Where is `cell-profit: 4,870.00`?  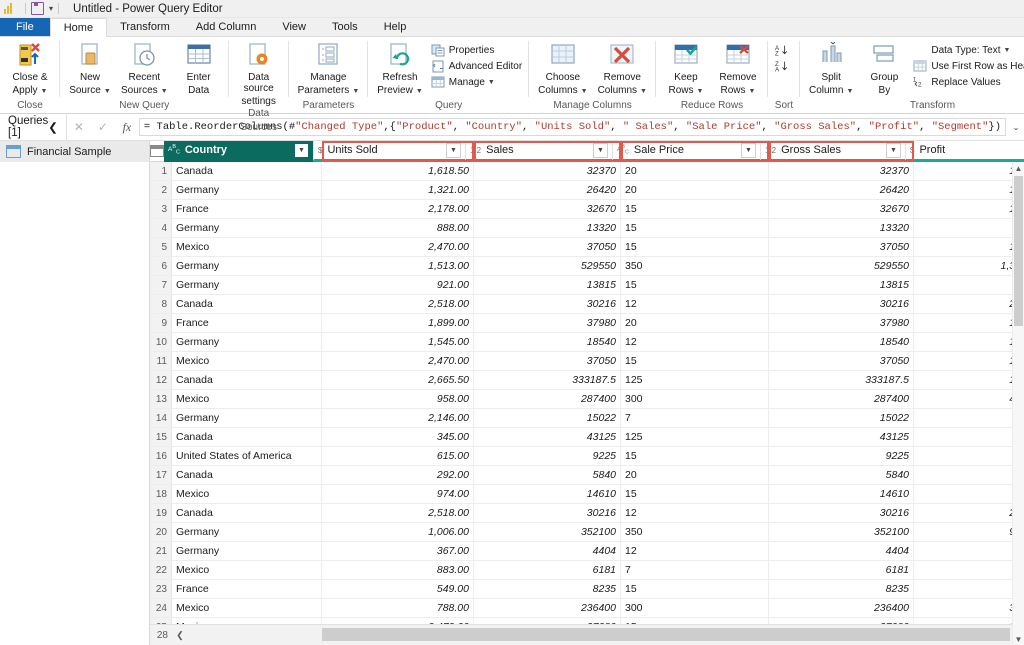
cell-profit: 4,870.00 is located at coordinates (969, 494).